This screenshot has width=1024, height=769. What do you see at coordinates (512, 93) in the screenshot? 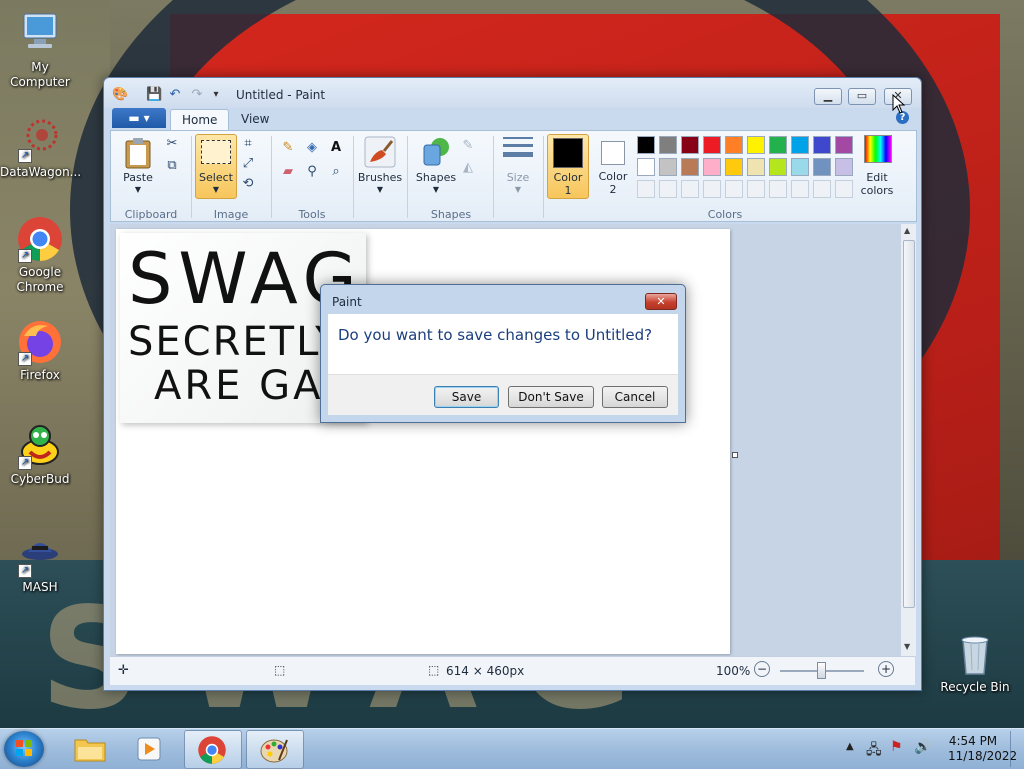
I see `title-bar: 🎨 💾 ↶ ↷ ▾ Untitled - Paint ▁ ▭ ✕` at bounding box center [512, 93].